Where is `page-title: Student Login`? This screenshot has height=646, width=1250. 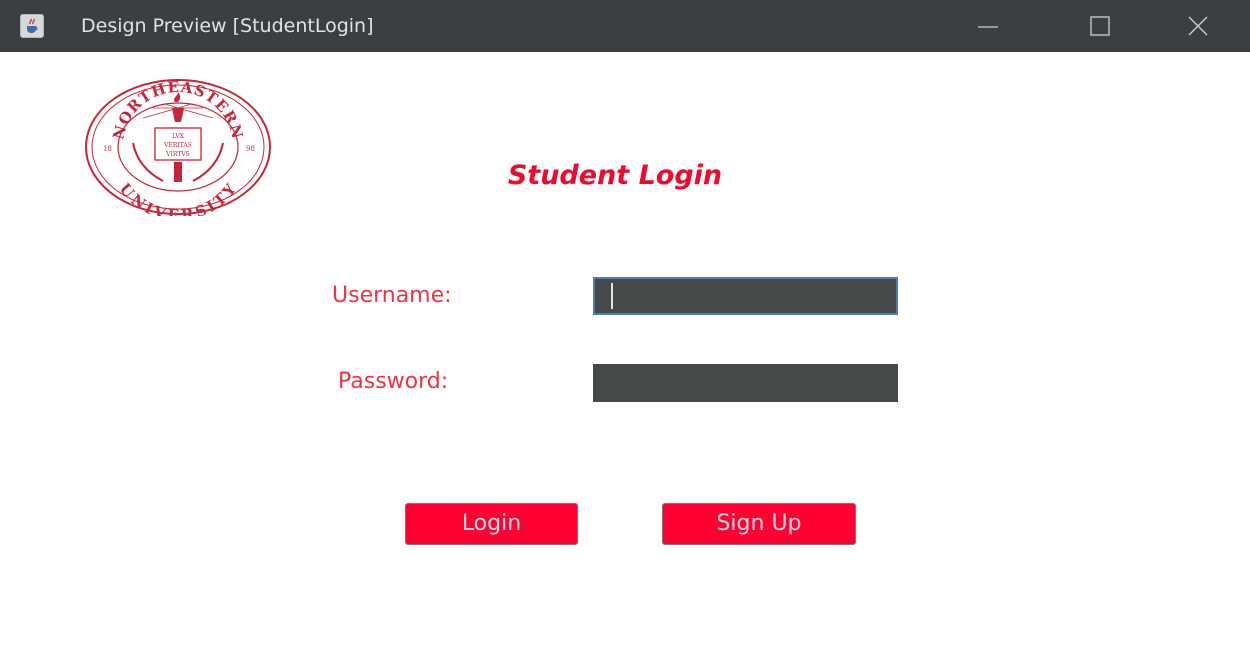 page-title: Student Login is located at coordinates (615, 175).